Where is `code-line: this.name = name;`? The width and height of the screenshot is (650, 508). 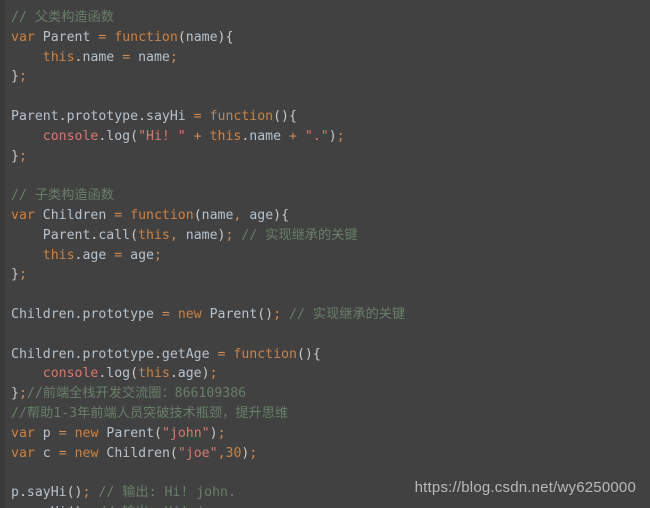 code-line: this.name = name; is located at coordinates (325, 58).